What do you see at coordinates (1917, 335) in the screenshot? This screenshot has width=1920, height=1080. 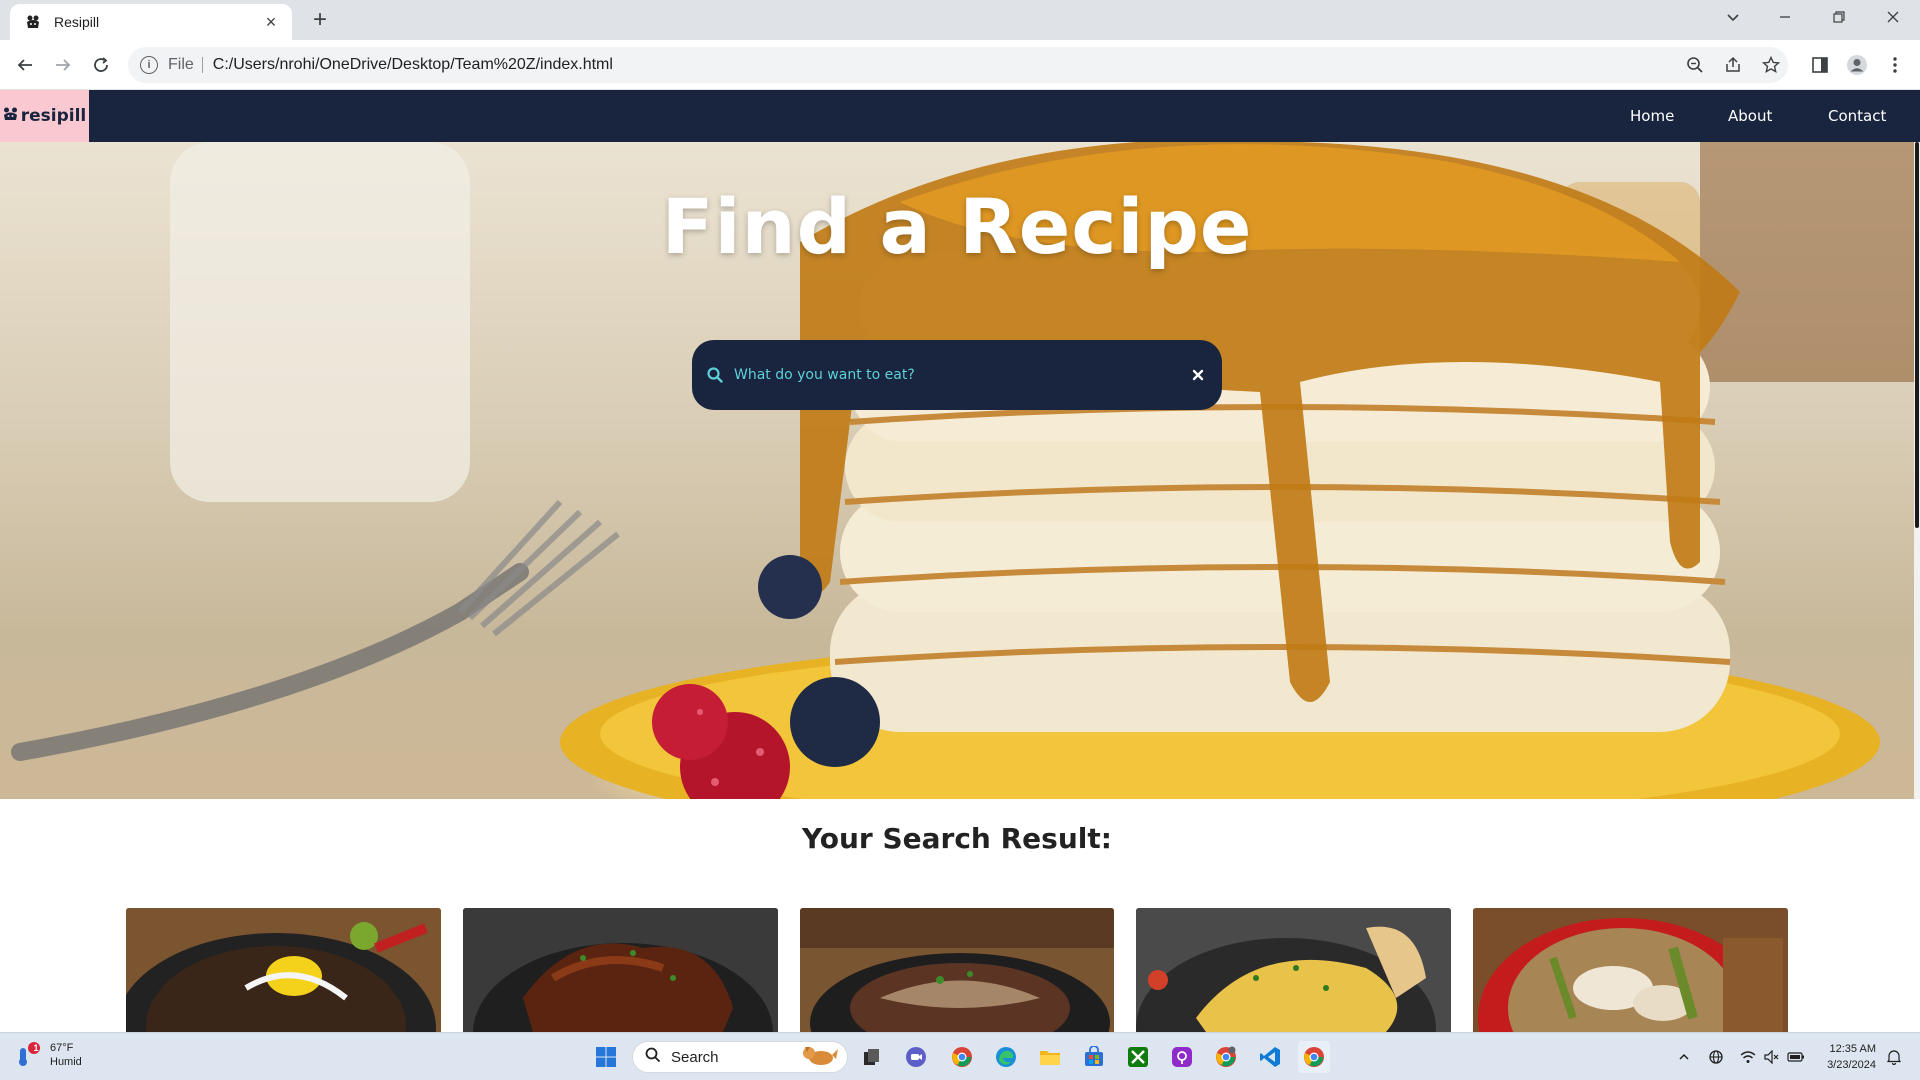 I see `scrollbar-thumb` at bounding box center [1917, 335].